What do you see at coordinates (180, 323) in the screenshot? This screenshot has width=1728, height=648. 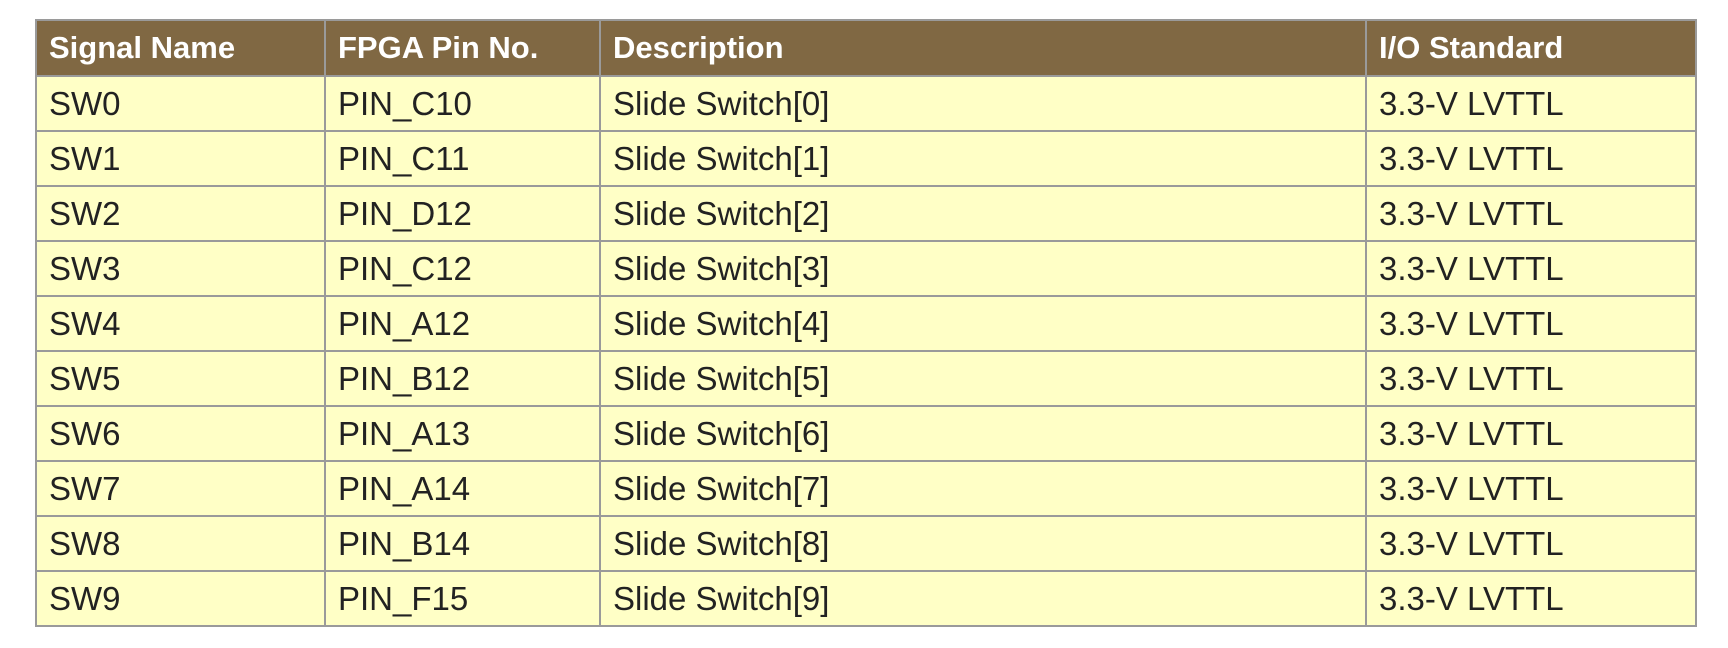 I see `cell-signal-name: SW4` at bounding box center [180, 323].